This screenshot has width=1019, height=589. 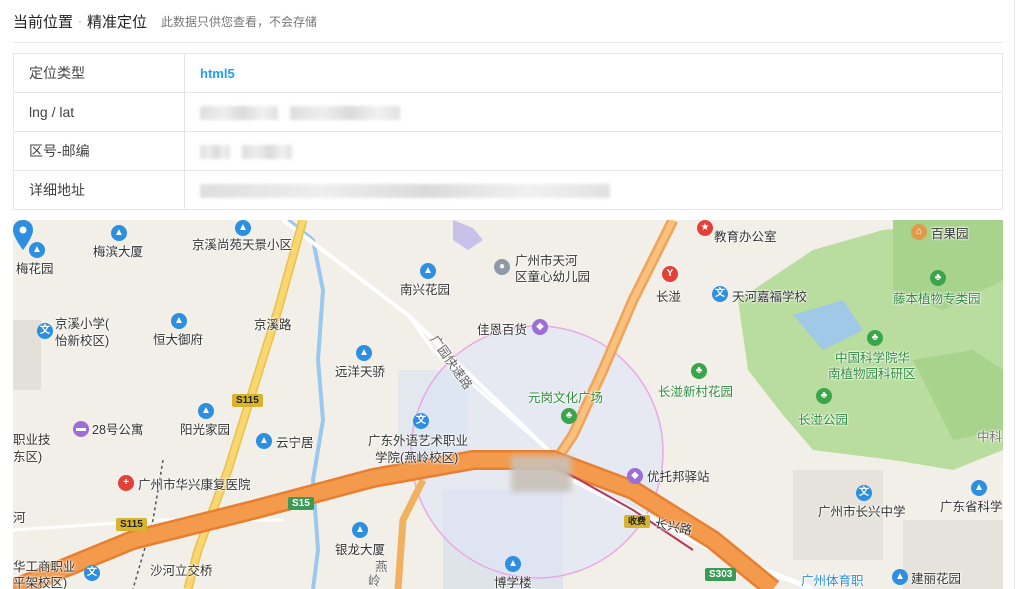 What do you see at coordinates (593, 73) in the screenshot?
I see `row-value-type: html5` at bounding box center [593, 73].